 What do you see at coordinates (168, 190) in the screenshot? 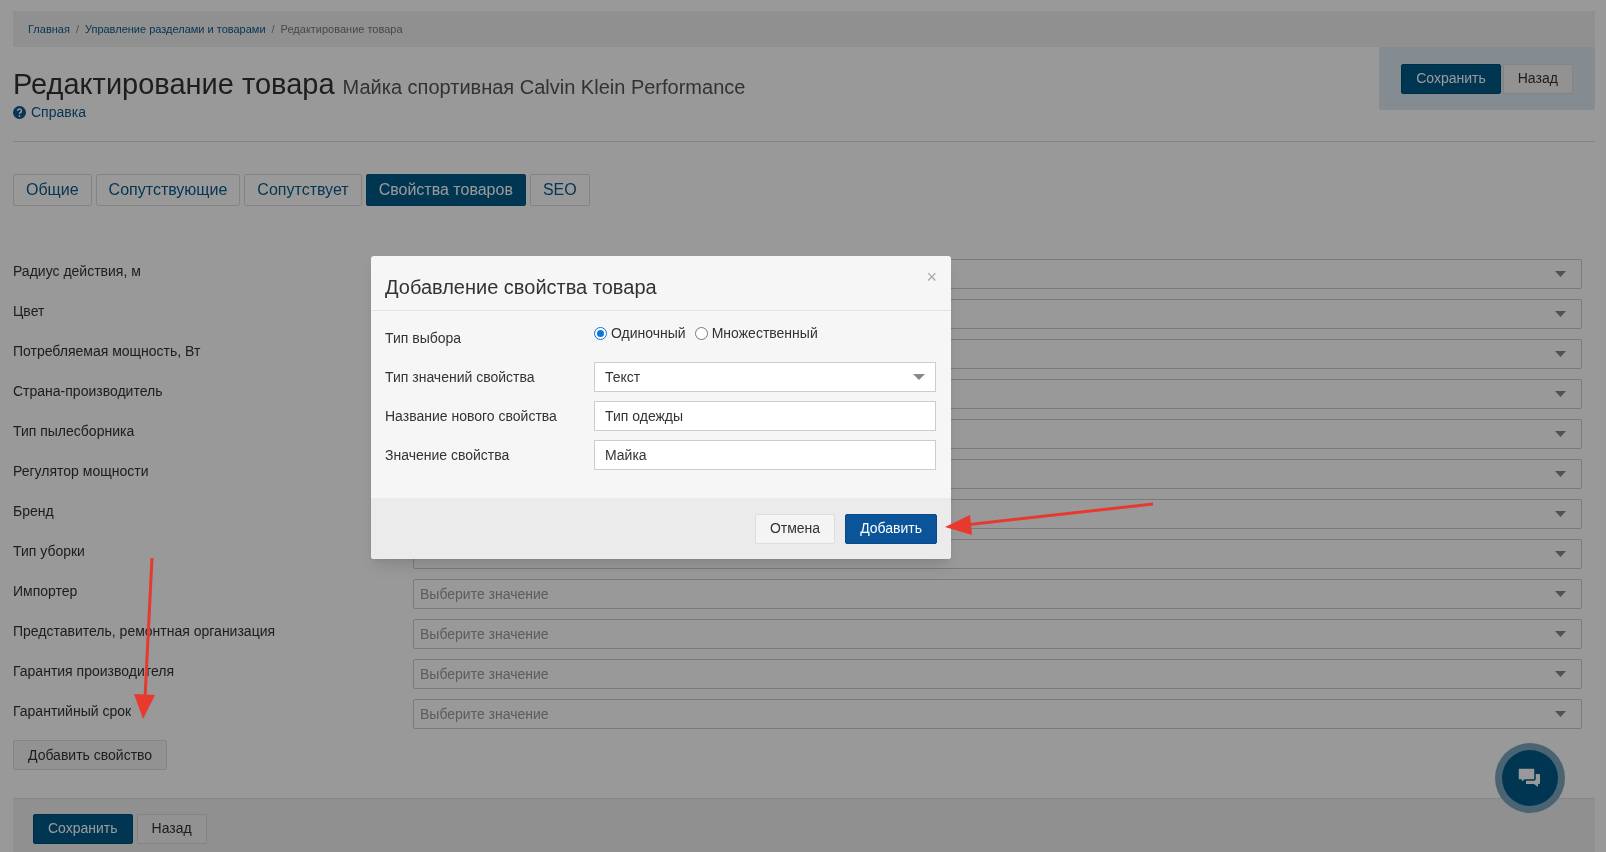
I see `tab: Сопутствующие` at bounding box center [168, 190].